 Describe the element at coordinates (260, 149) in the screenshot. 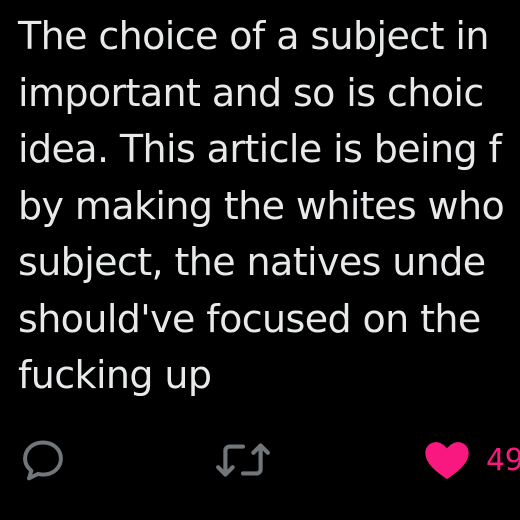

I see `tweet-text-line: idea. This article is being f` at that location.